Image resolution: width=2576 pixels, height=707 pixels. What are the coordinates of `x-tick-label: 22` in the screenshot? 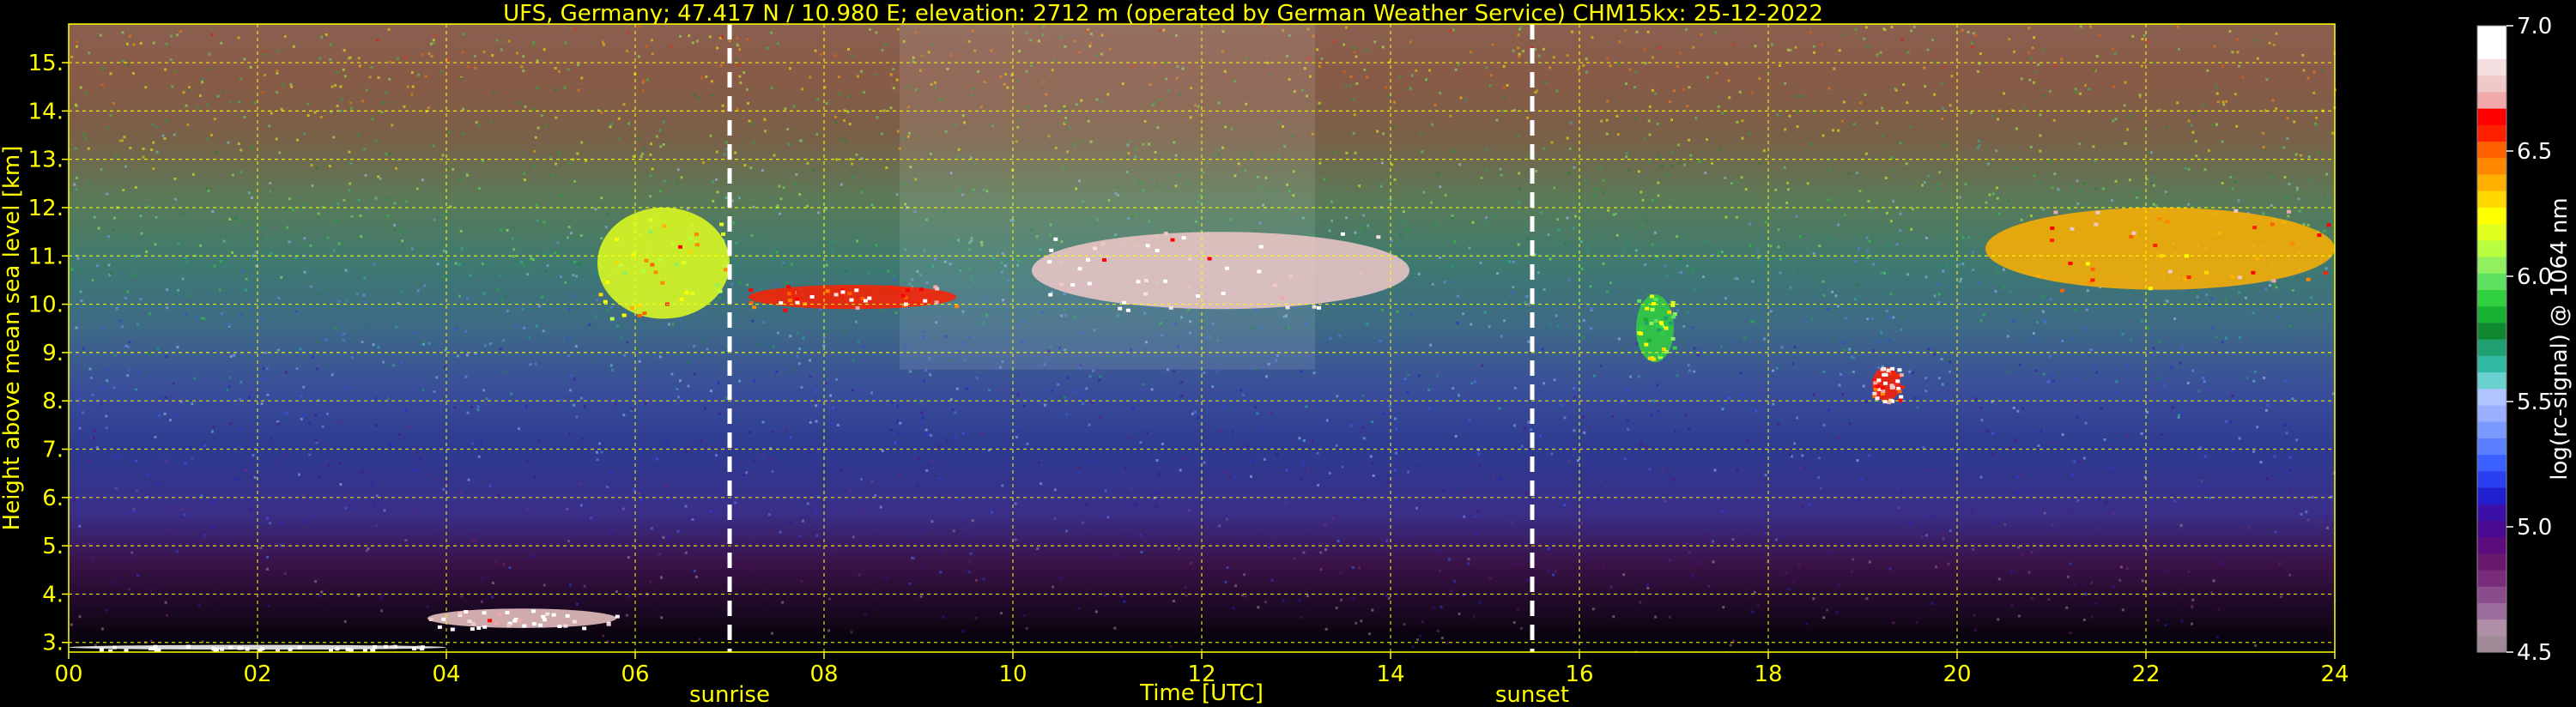 It's located at (2145, 675).